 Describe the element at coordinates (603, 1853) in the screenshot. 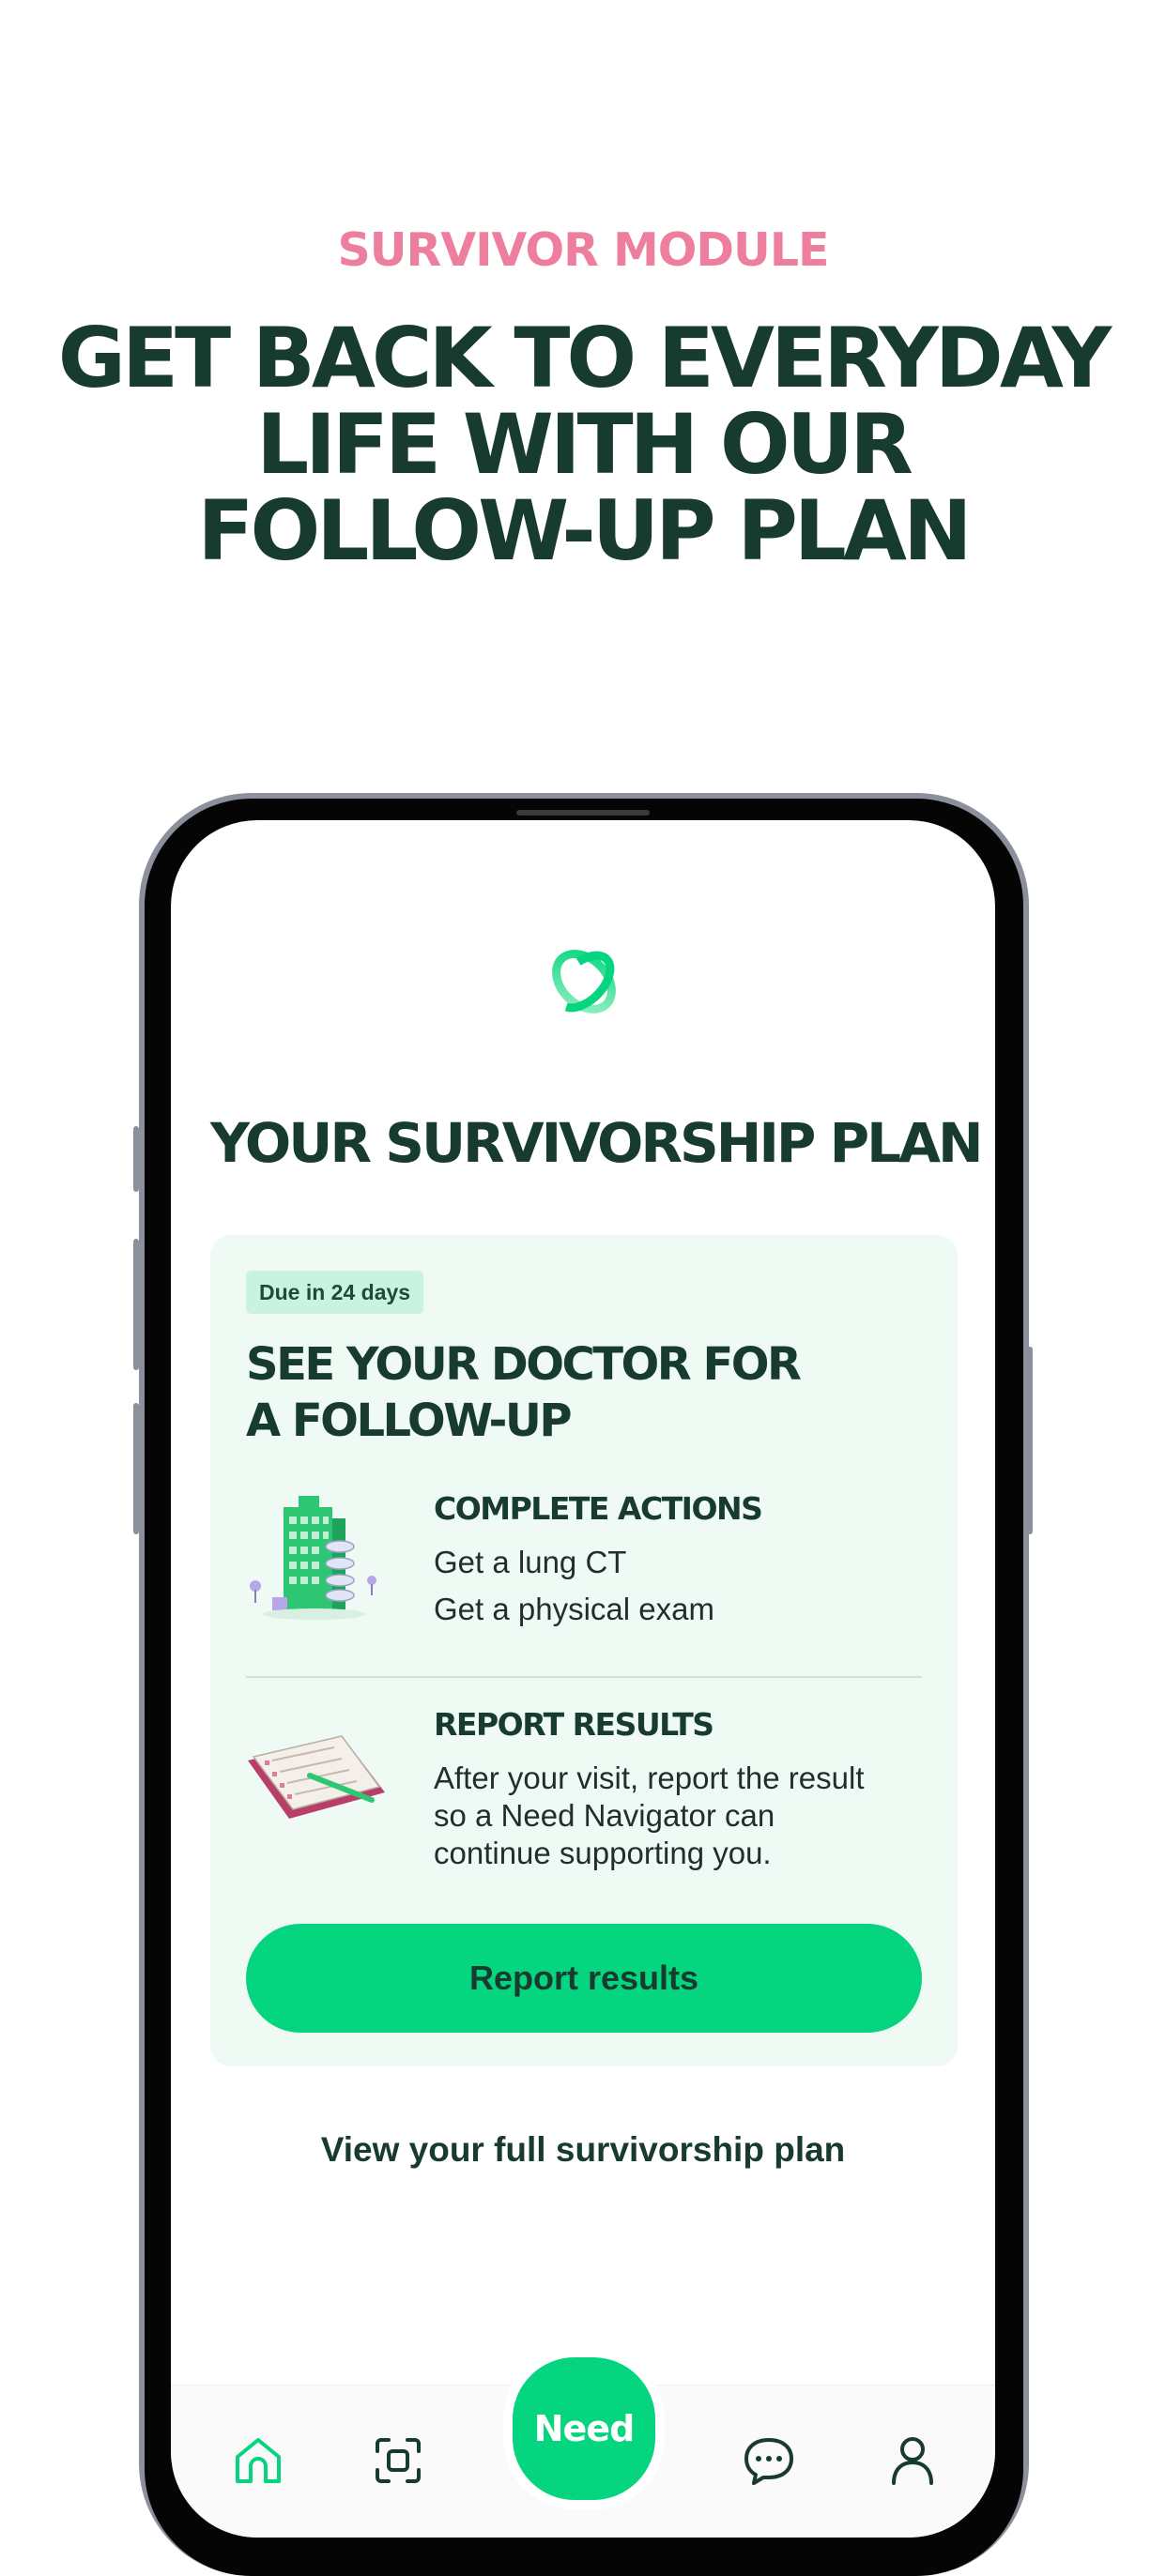

I see `report-text-line: continue supporting you.` at that location.